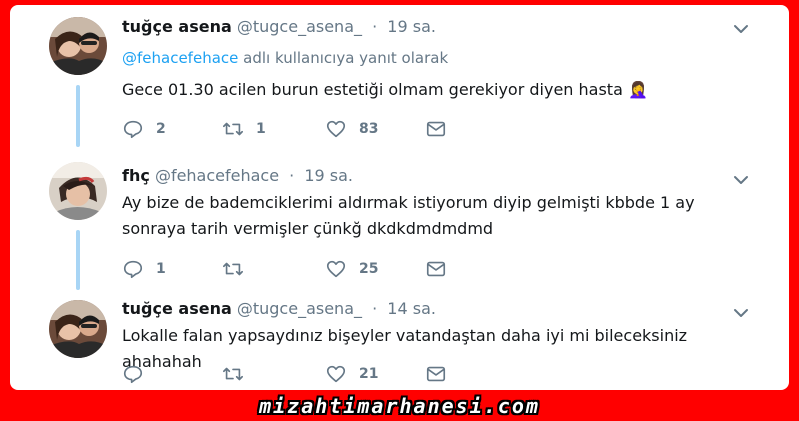  What do you see at coordinates (144, 129) in the screenshot?
I see `reply-button: 2` at bounding box center [144, 129].